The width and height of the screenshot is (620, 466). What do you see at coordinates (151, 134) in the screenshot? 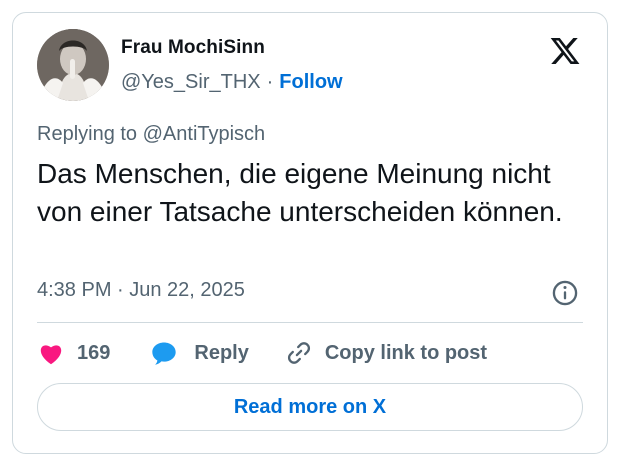
I see `replying-to: Replying to @AntiTypisch` at bounding box center [151, 134].